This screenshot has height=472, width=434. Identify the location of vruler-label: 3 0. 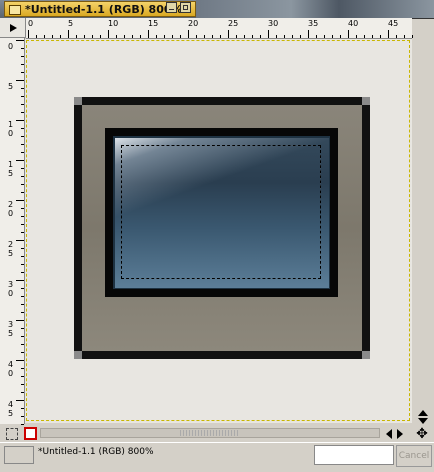
(11, 289).